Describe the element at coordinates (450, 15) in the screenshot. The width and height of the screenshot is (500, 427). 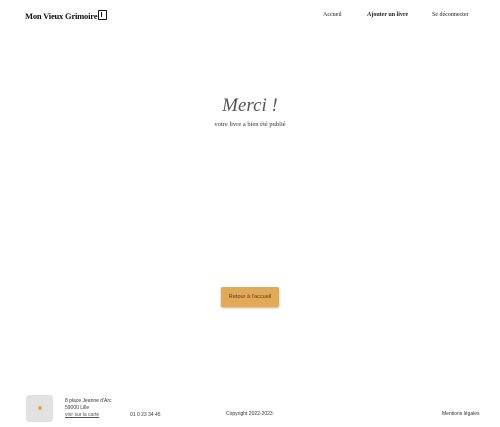
I see `nav-logout-link: Se déconnecter` at that location.